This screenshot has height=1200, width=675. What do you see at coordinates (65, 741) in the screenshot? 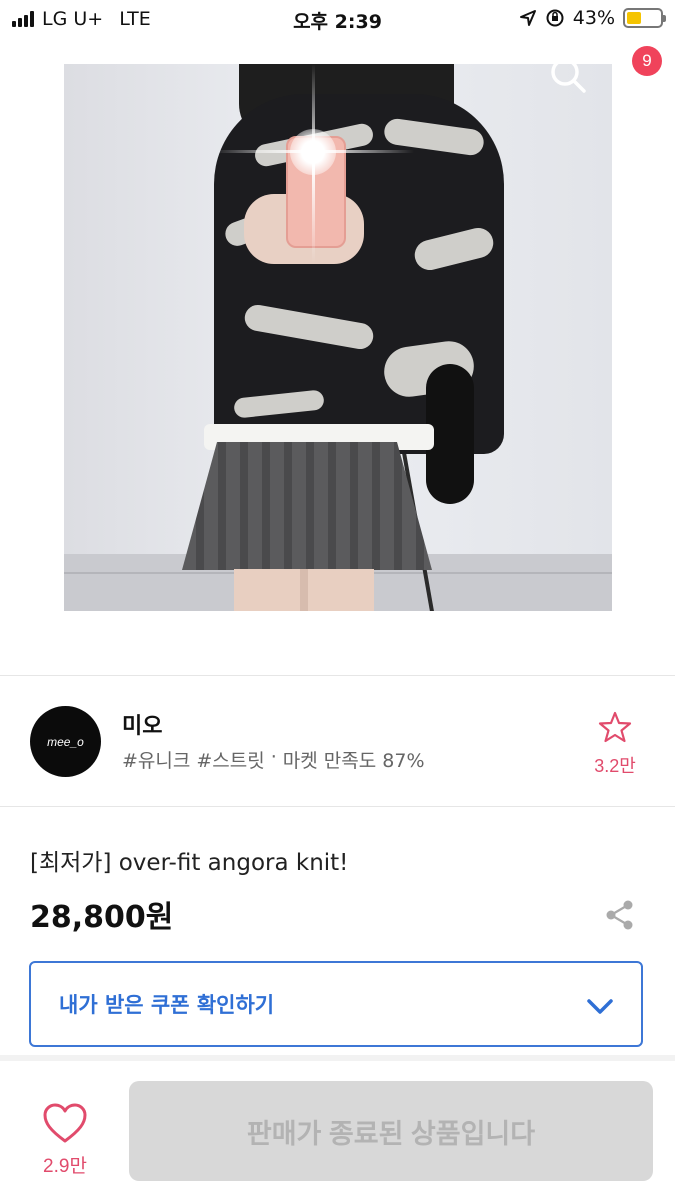
I see `shop-logo: mee_o` at bounding box center [65, 741].